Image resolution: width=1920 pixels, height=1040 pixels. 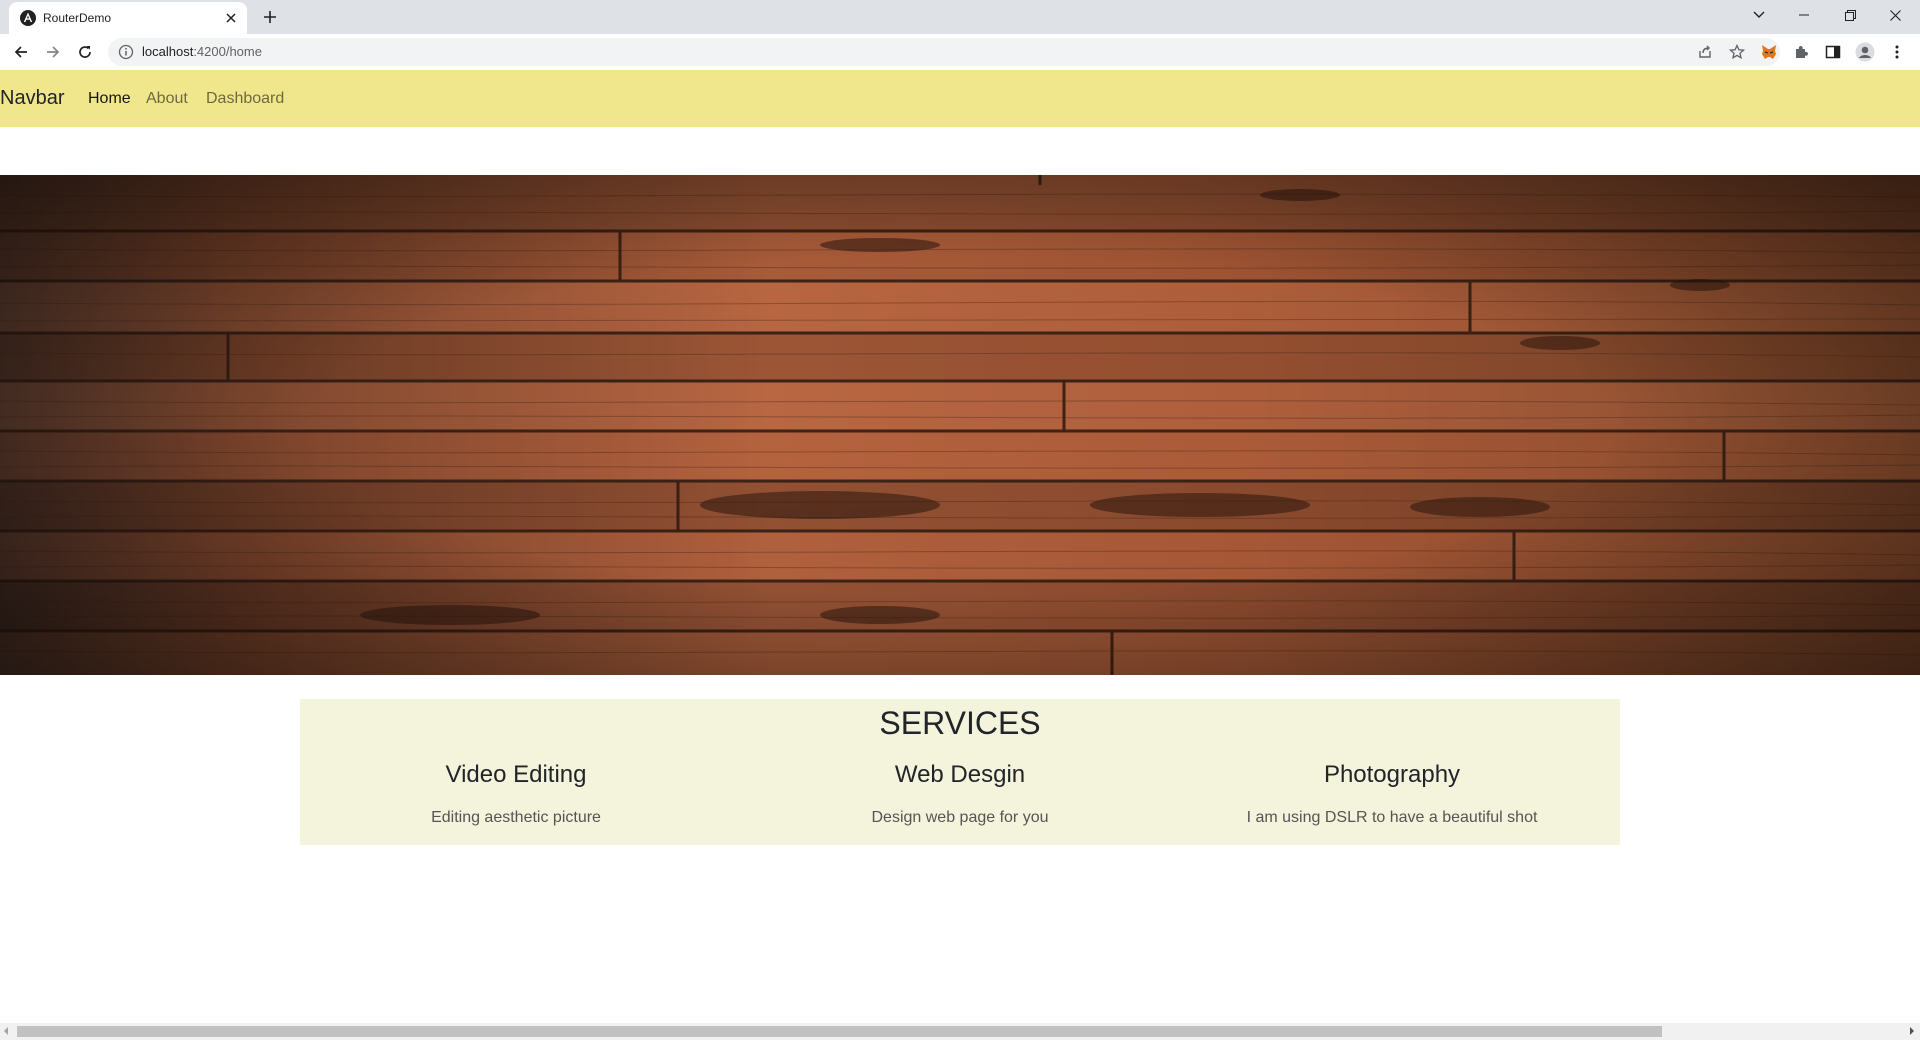 What do you see at coordinates (6, 1031) in the screenshot?
I see `scroll-left-arrow-icon` at bounding box center [6, 1031].